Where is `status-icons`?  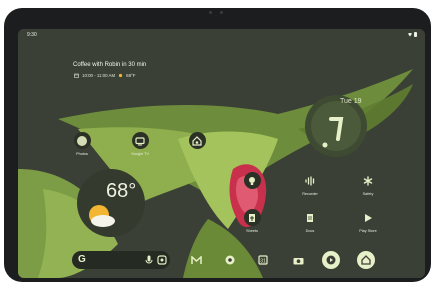 status-icons is located at coordinates (412, 34).